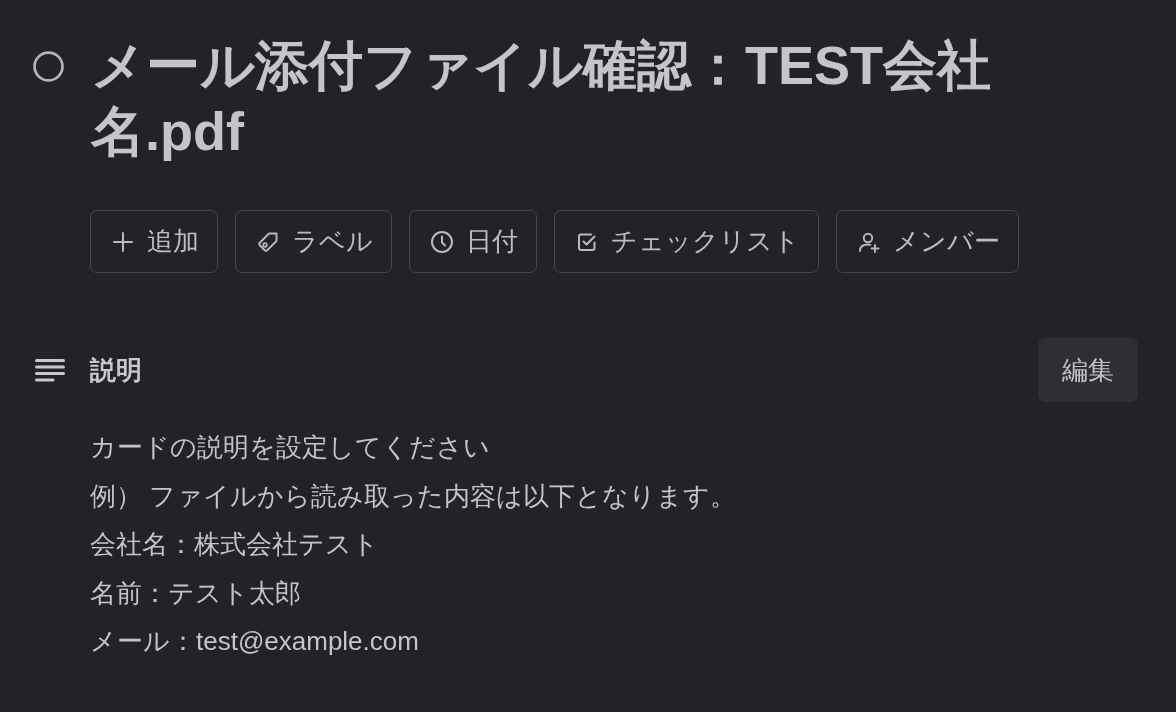 Image resolution: width=1176 pixels, height=712 pixels. I want to click on action-button: ラベル, so click(313, 241).